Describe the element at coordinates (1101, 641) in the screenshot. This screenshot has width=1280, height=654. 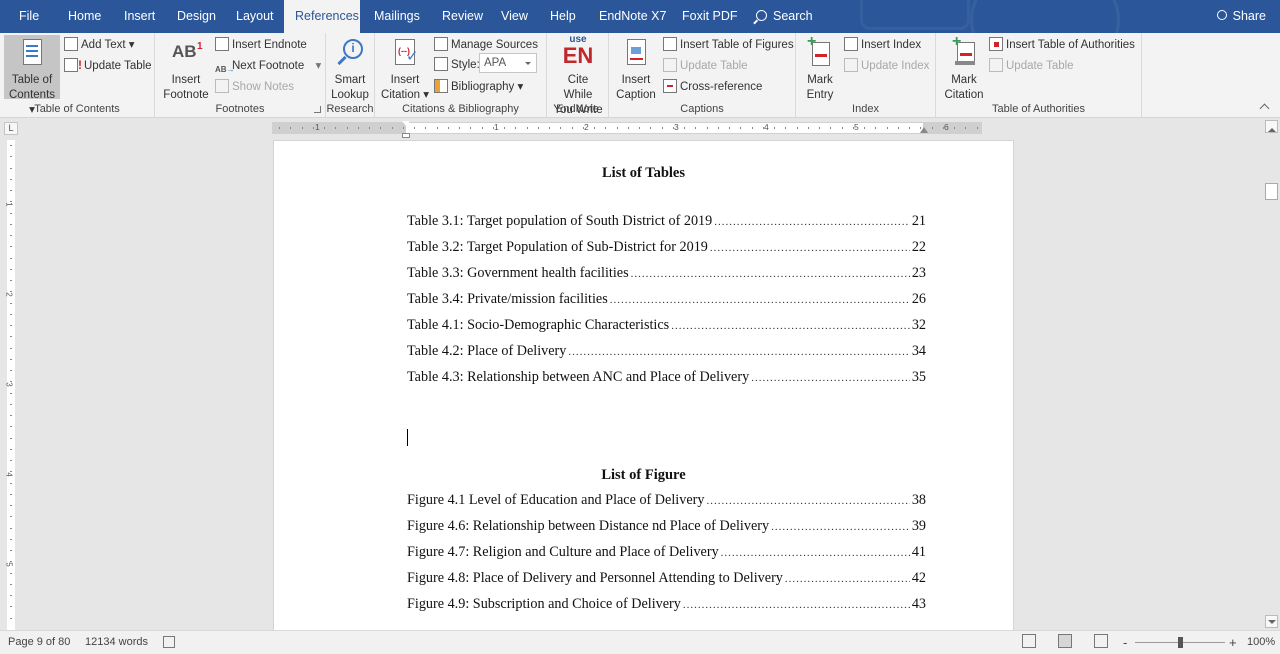
I see `web-layout-icon` at that location.